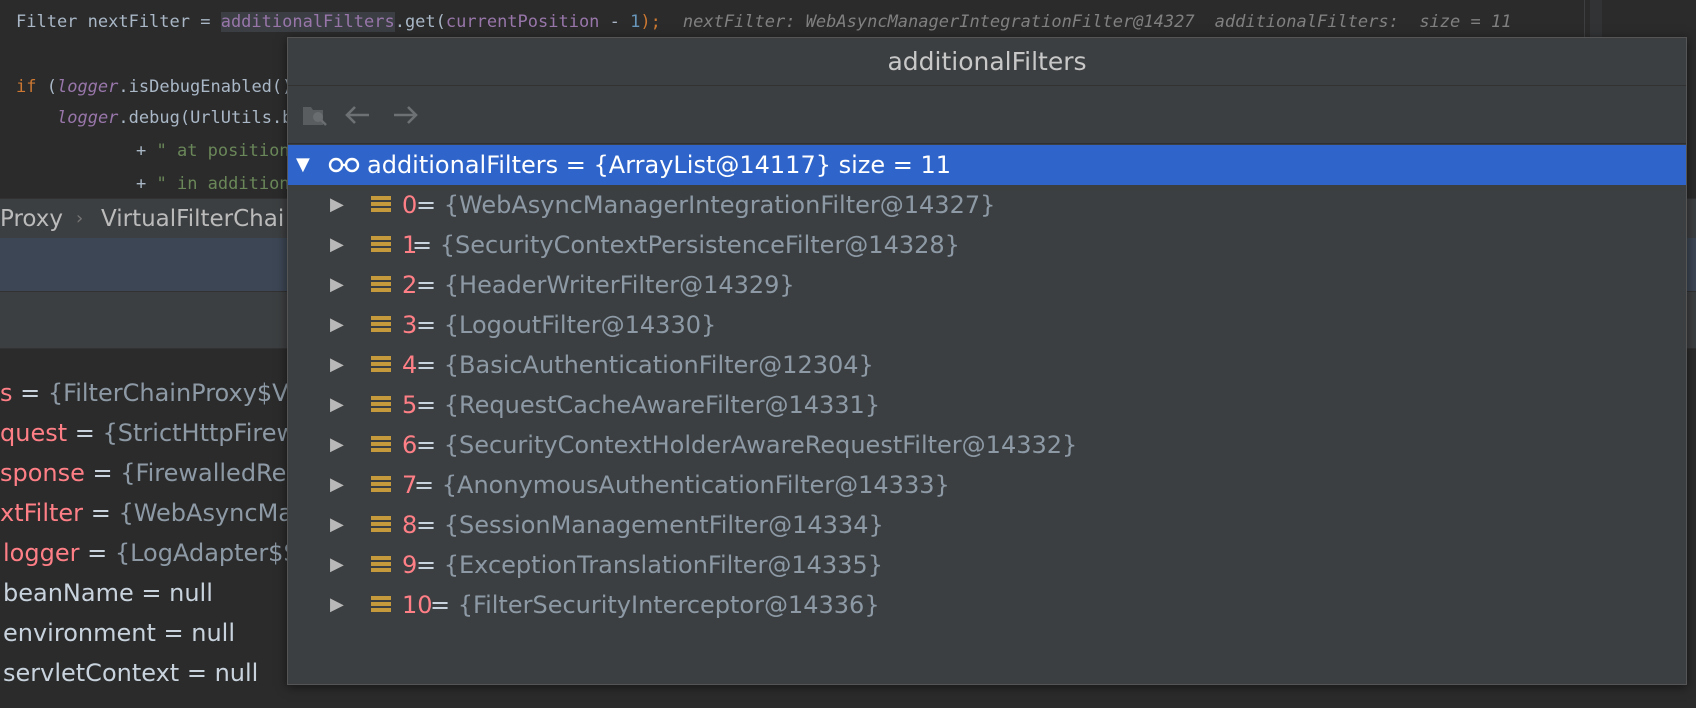 This screenshot has height=708, width=1696. I want to click on breadcrumb-item: Proxy, so click(31, 219).